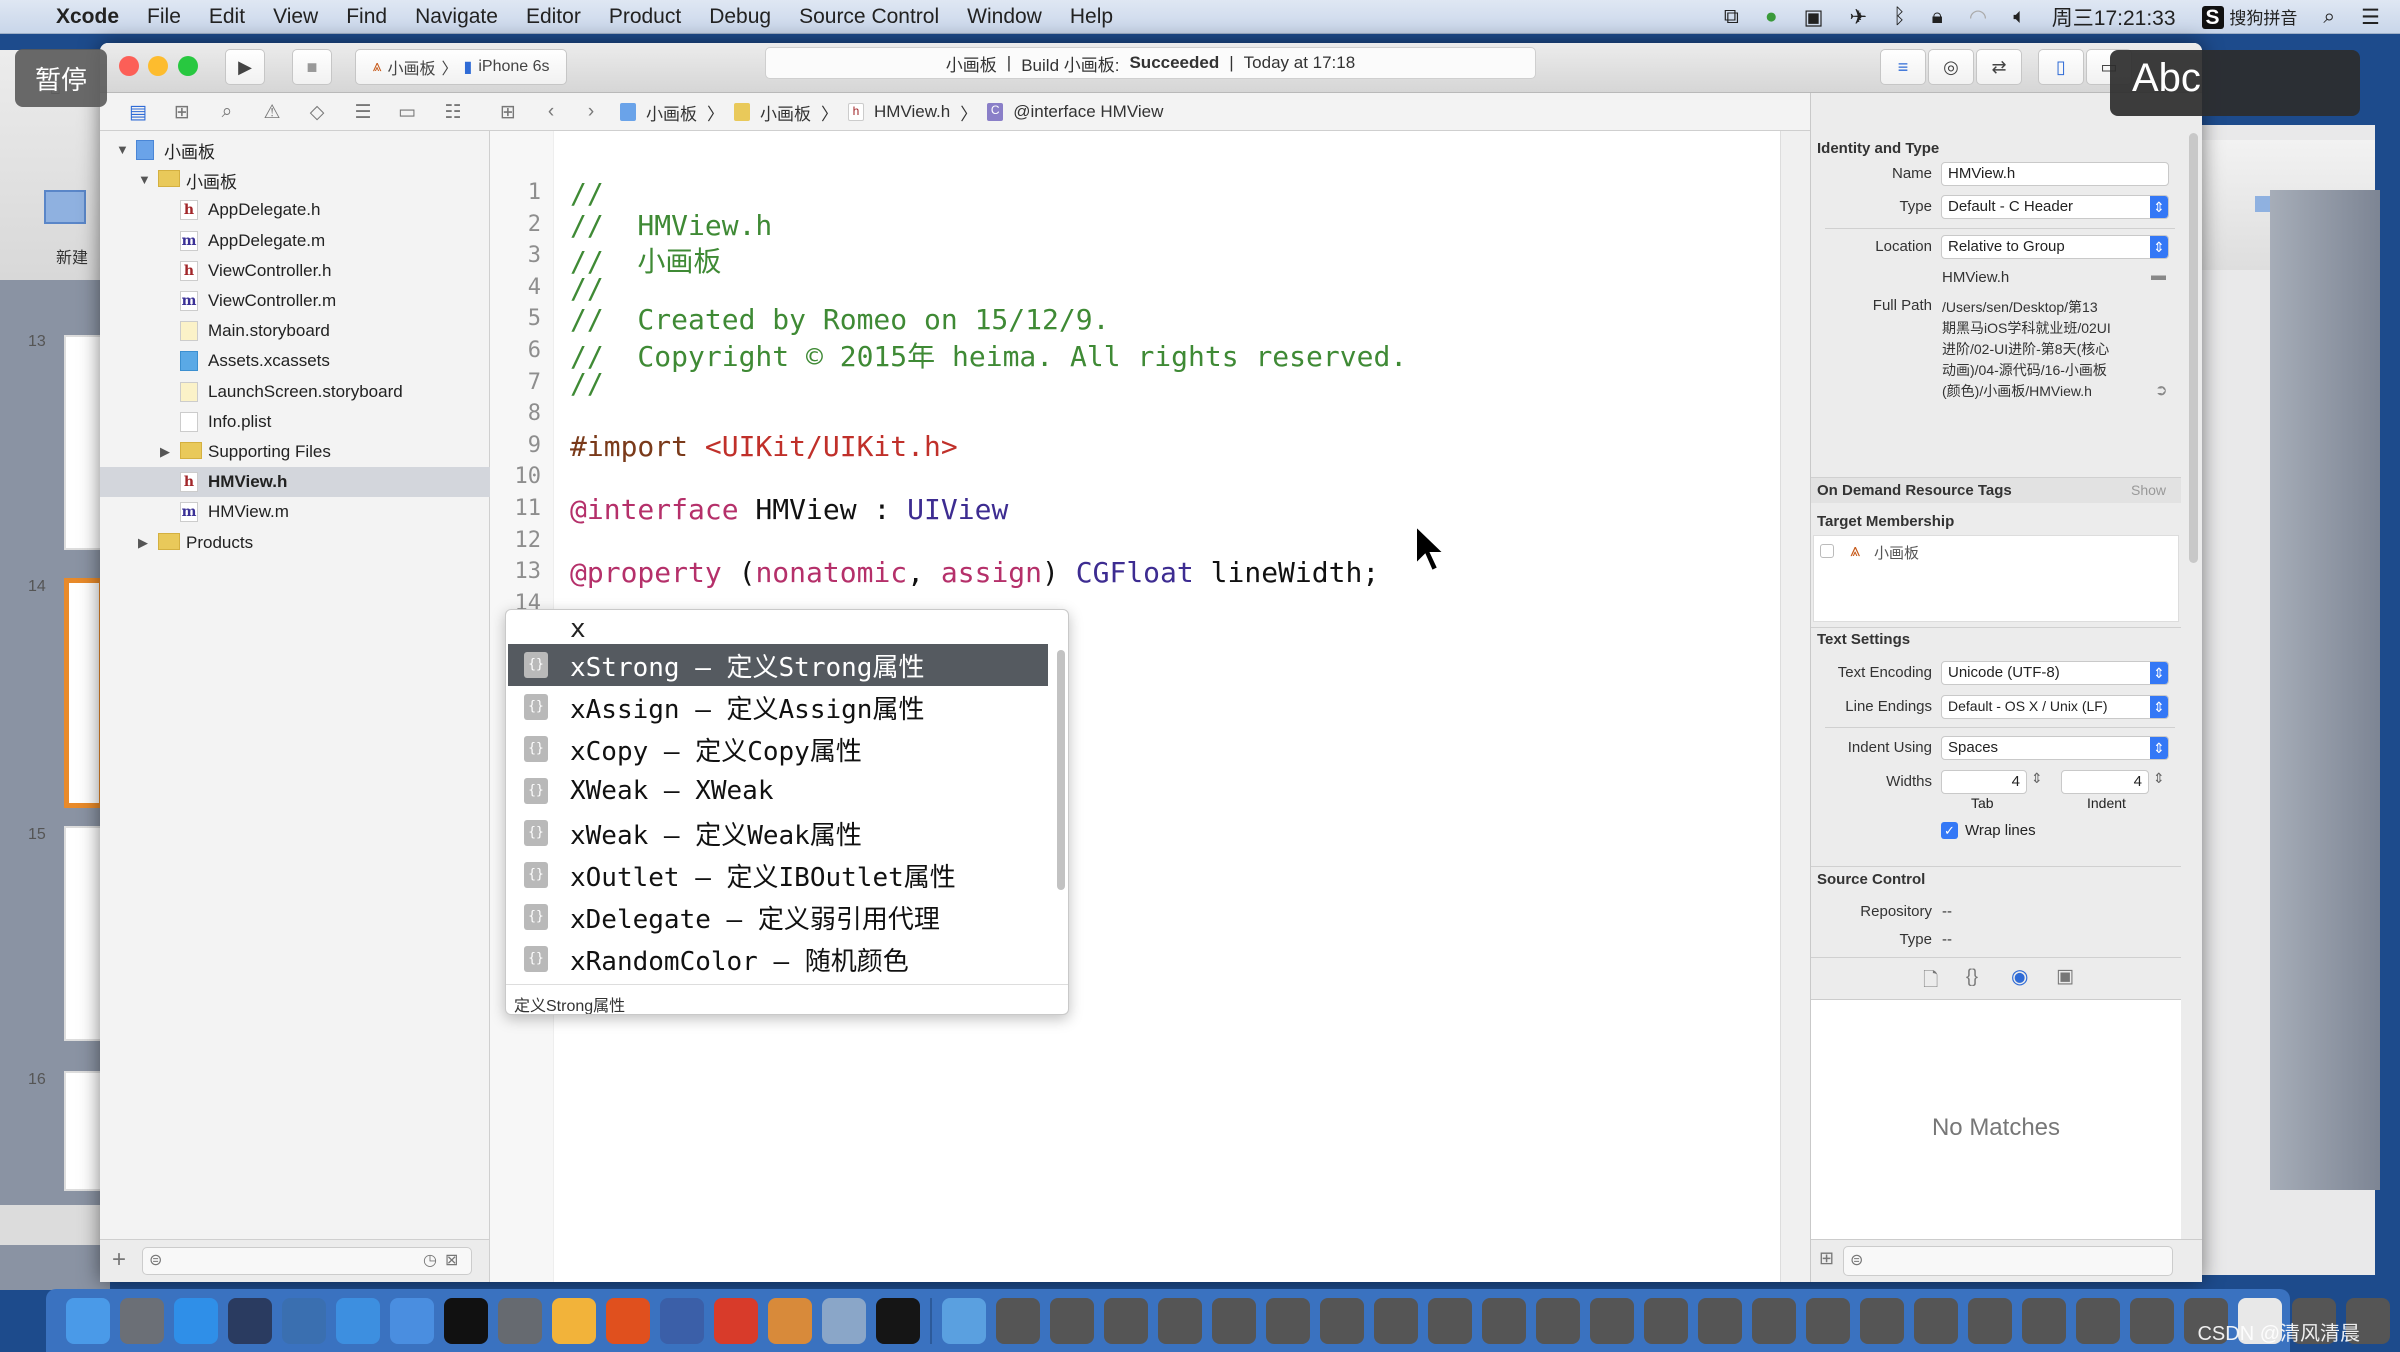  What do you see at coordinates (1899, 17) in the screenshot?
I see `bluetooth-icon: ᛒ` at bounding box center [1899, 17].